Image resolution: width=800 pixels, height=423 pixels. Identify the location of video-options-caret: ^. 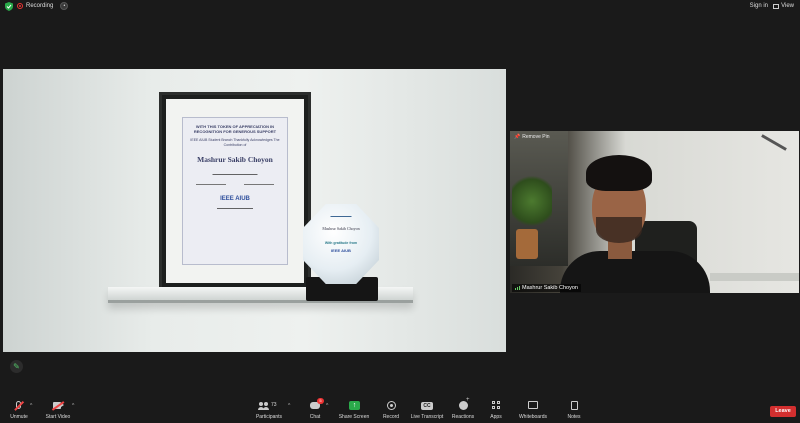
(73, 406).